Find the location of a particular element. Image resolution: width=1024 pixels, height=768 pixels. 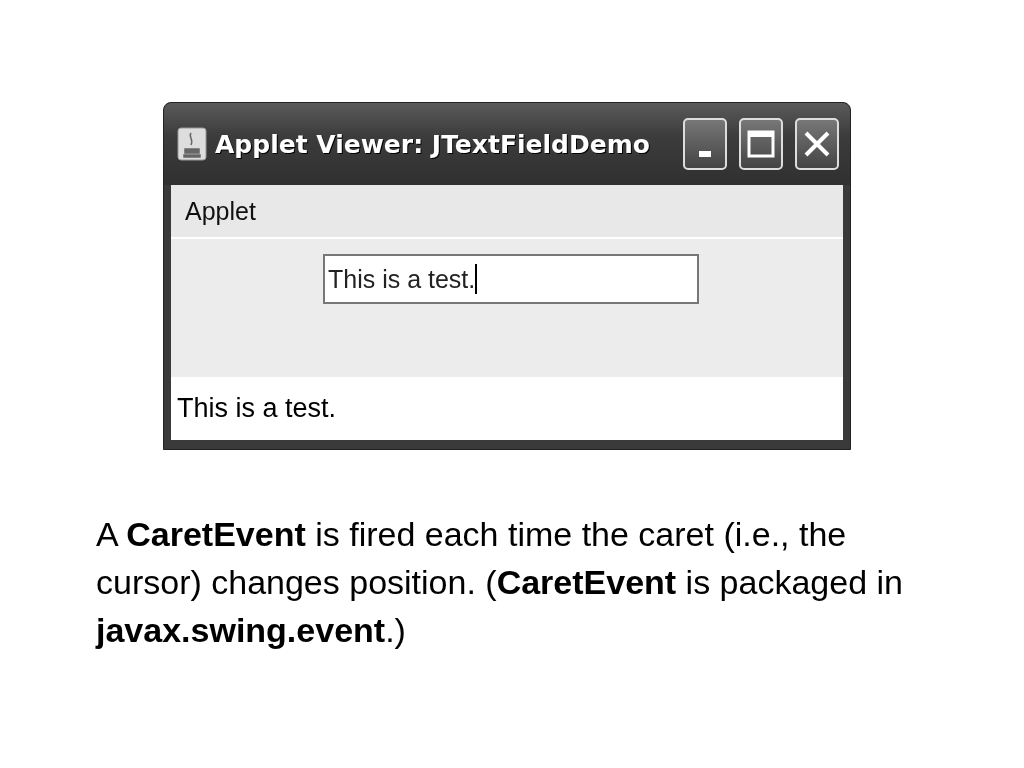

close-icon is located at coordinates (817, 144).